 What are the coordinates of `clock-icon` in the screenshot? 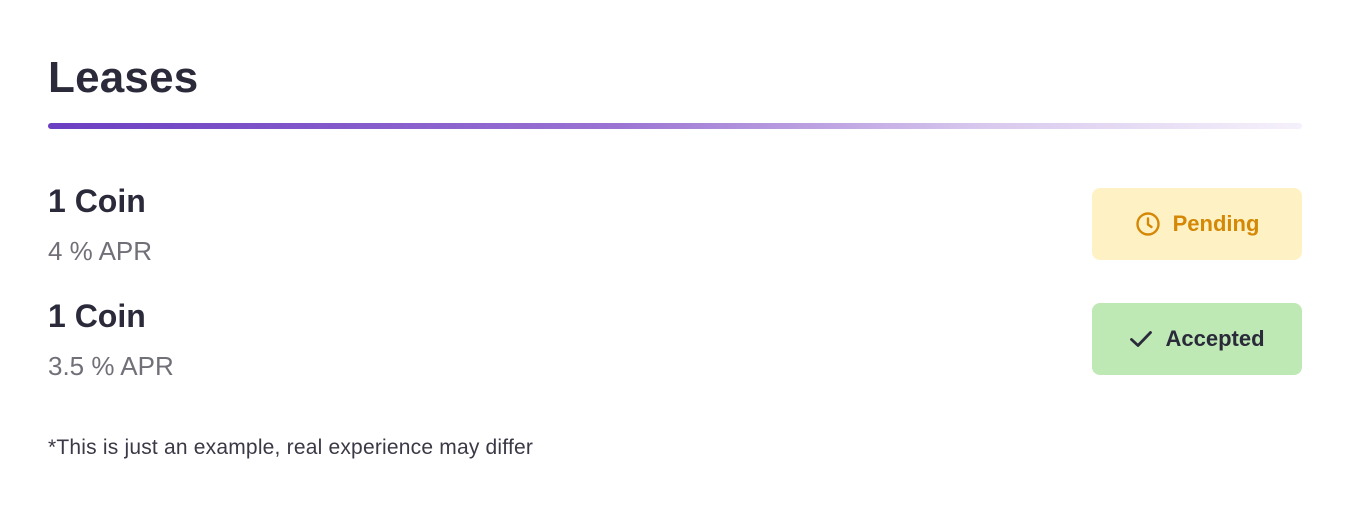 It's located at (1148, 224).